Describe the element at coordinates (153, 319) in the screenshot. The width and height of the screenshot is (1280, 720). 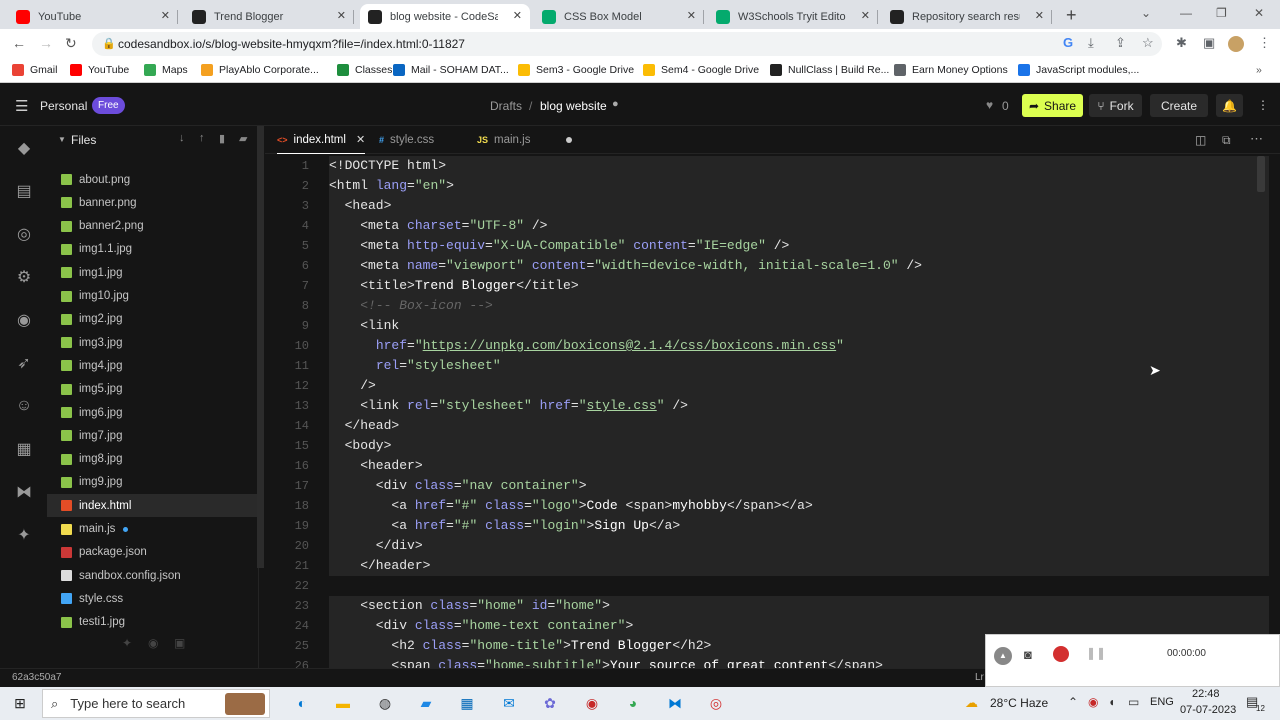
I see `file-item: img2.jpg` at that location.